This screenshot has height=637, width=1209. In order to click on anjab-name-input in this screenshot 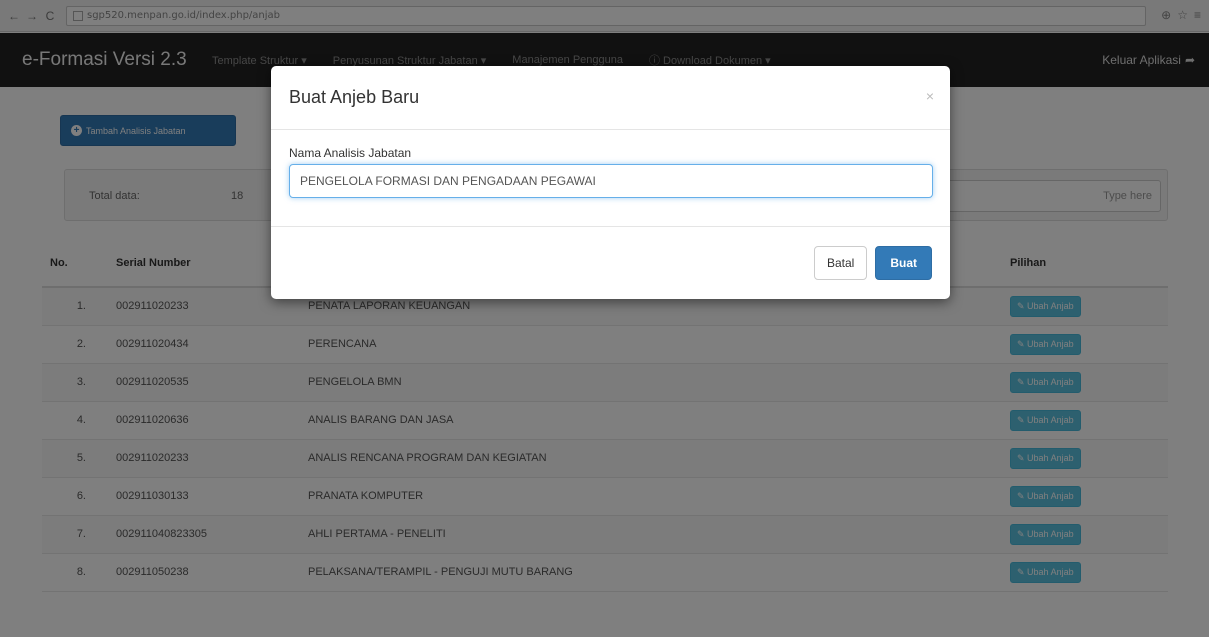, I will do `click(611, 181)`.